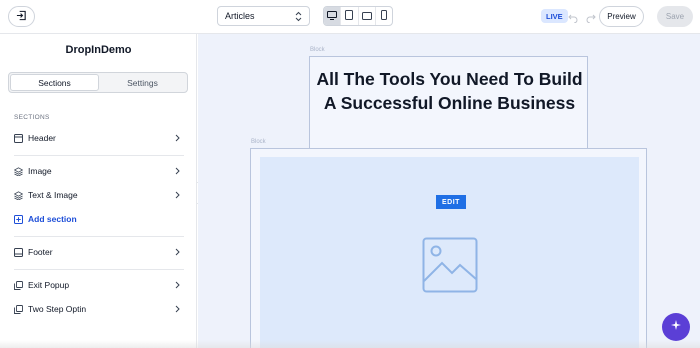  I want to click on sidebar-item-label: Image, so click(40, 171).